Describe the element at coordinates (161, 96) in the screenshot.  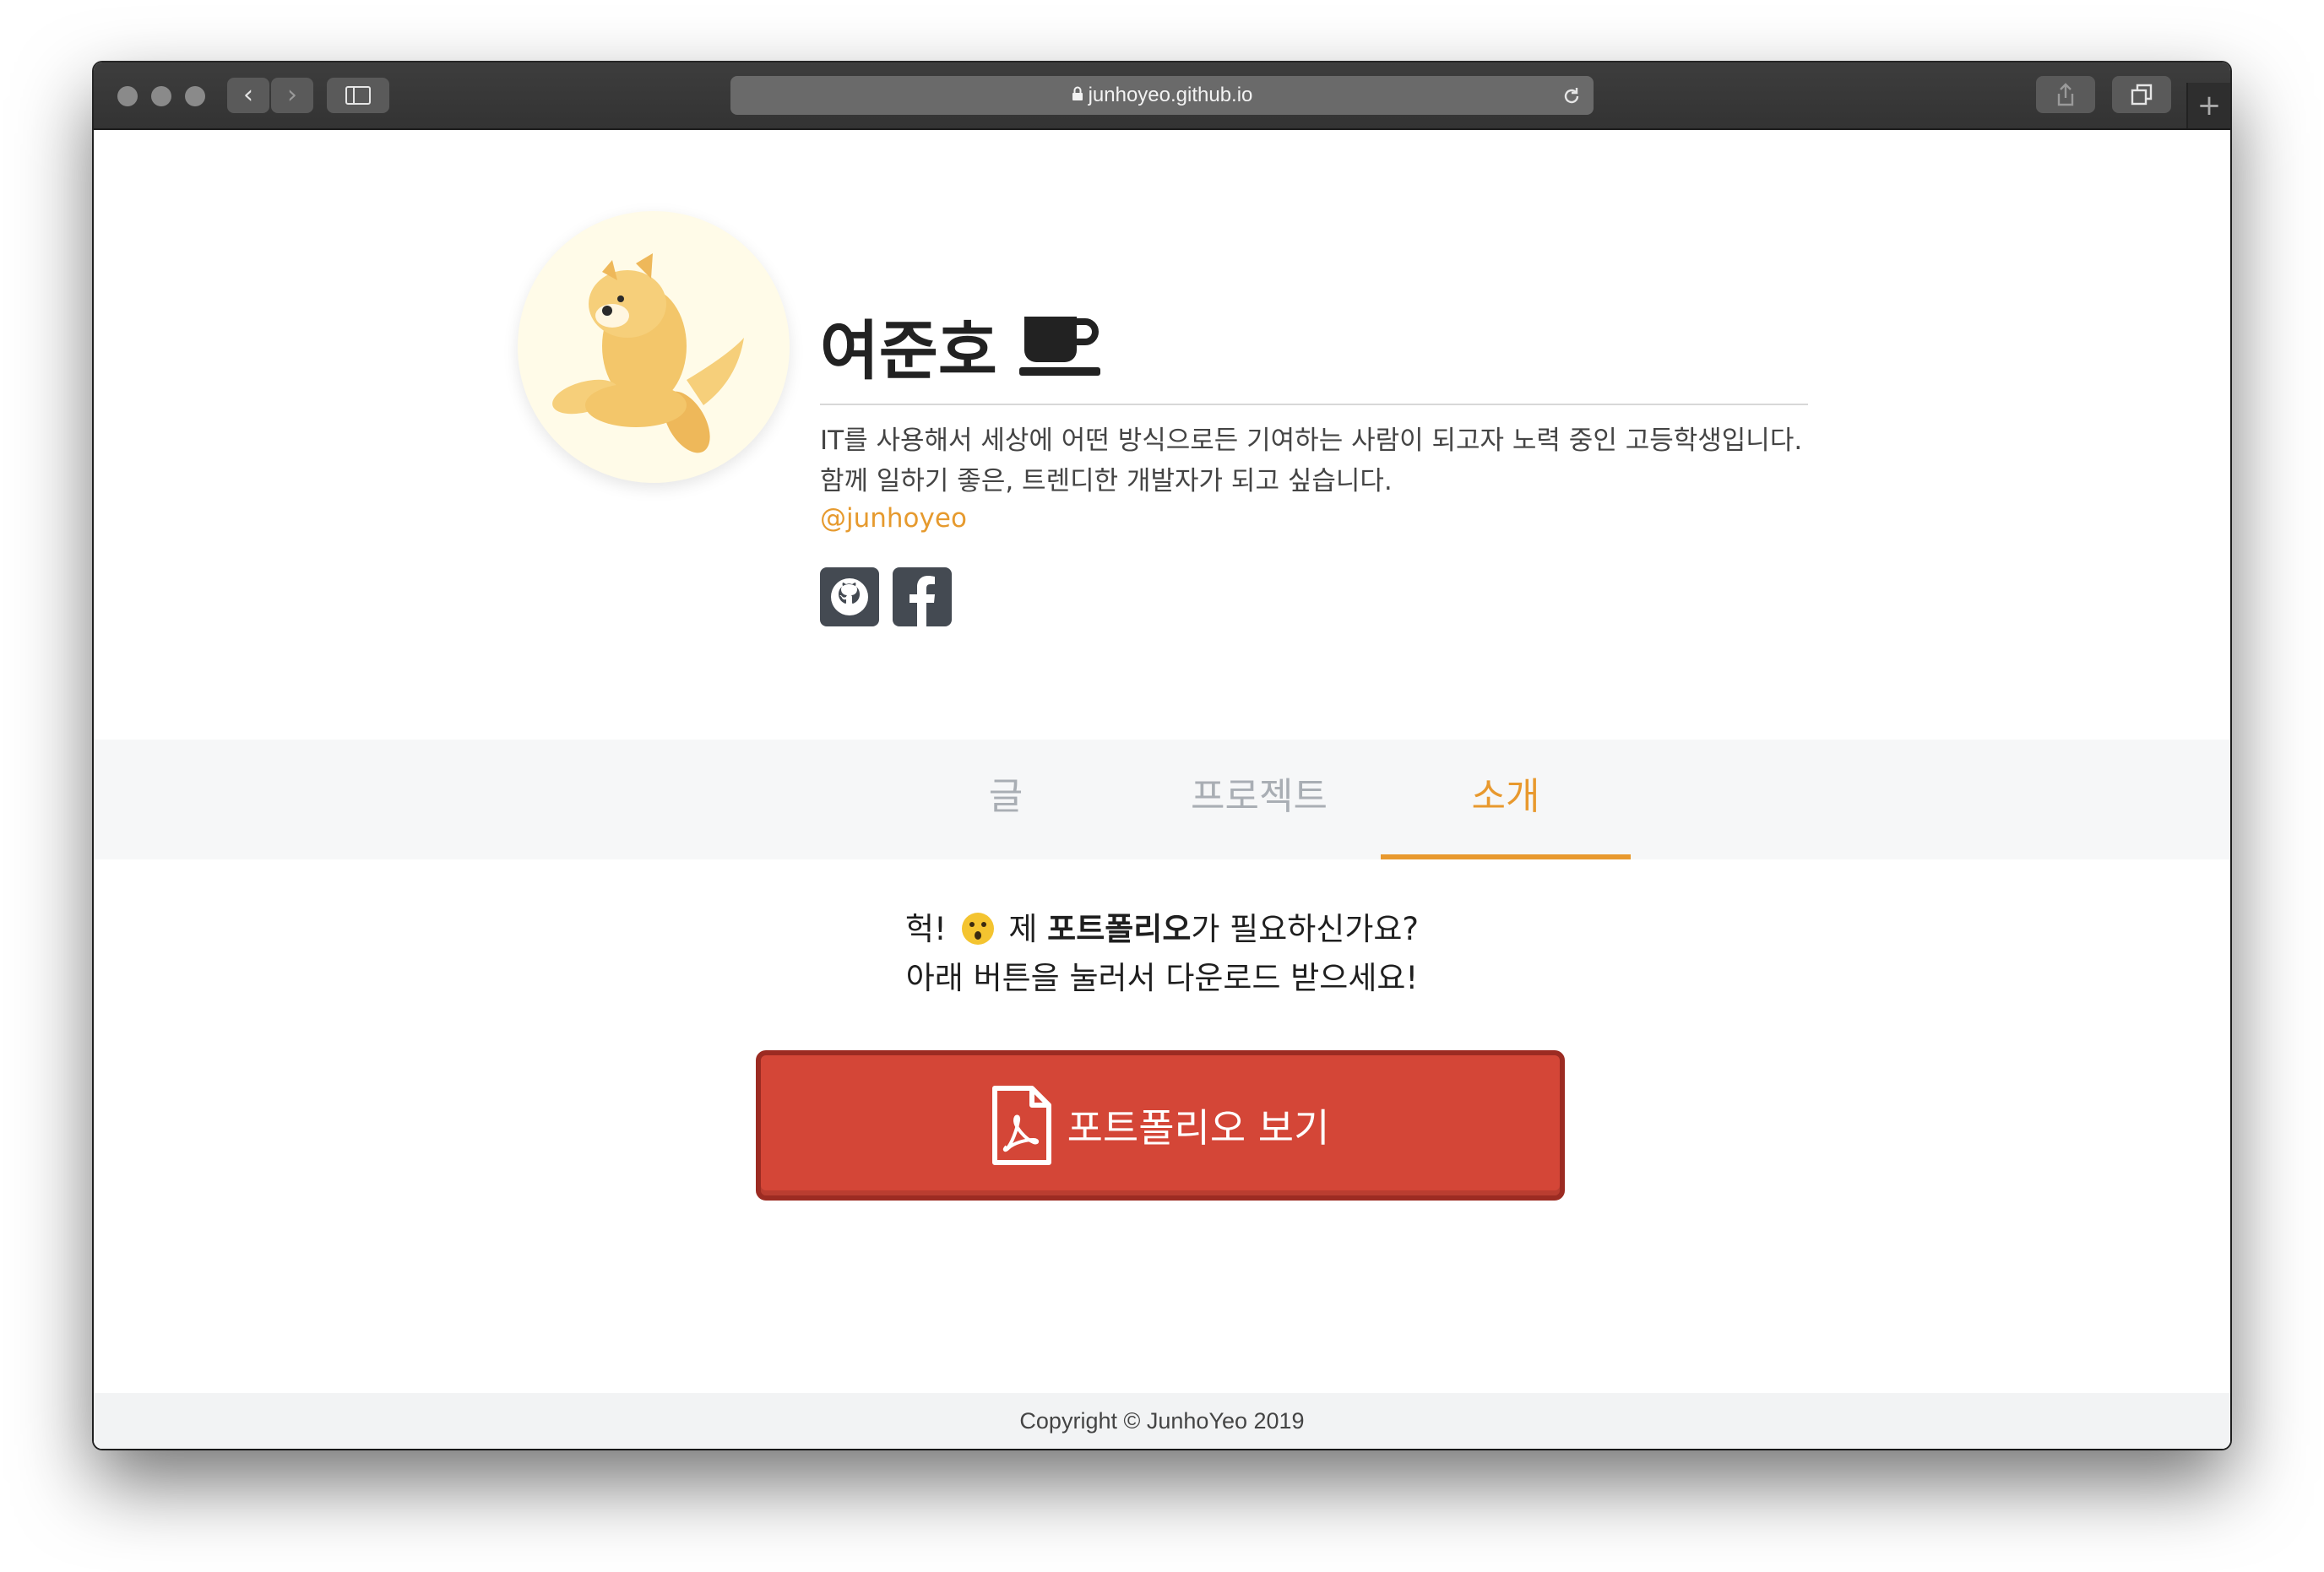
I see `minimize-window-button` at that location.